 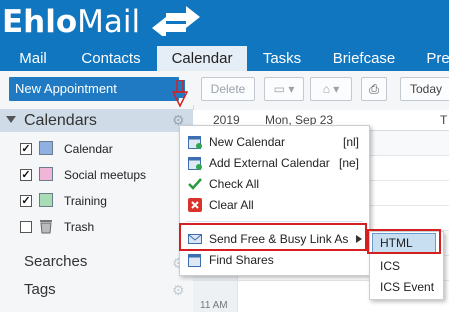 What do you see at coordinates (282, 58) in the screenshot?
I see `tab-tasks: Tasks` at bounding box center [282, 58].